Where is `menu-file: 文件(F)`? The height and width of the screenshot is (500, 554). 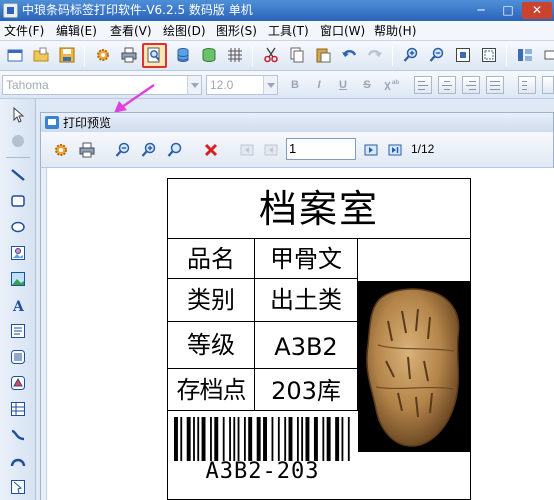 menu-file: 文件(F) is located at coordinates (24, 31).